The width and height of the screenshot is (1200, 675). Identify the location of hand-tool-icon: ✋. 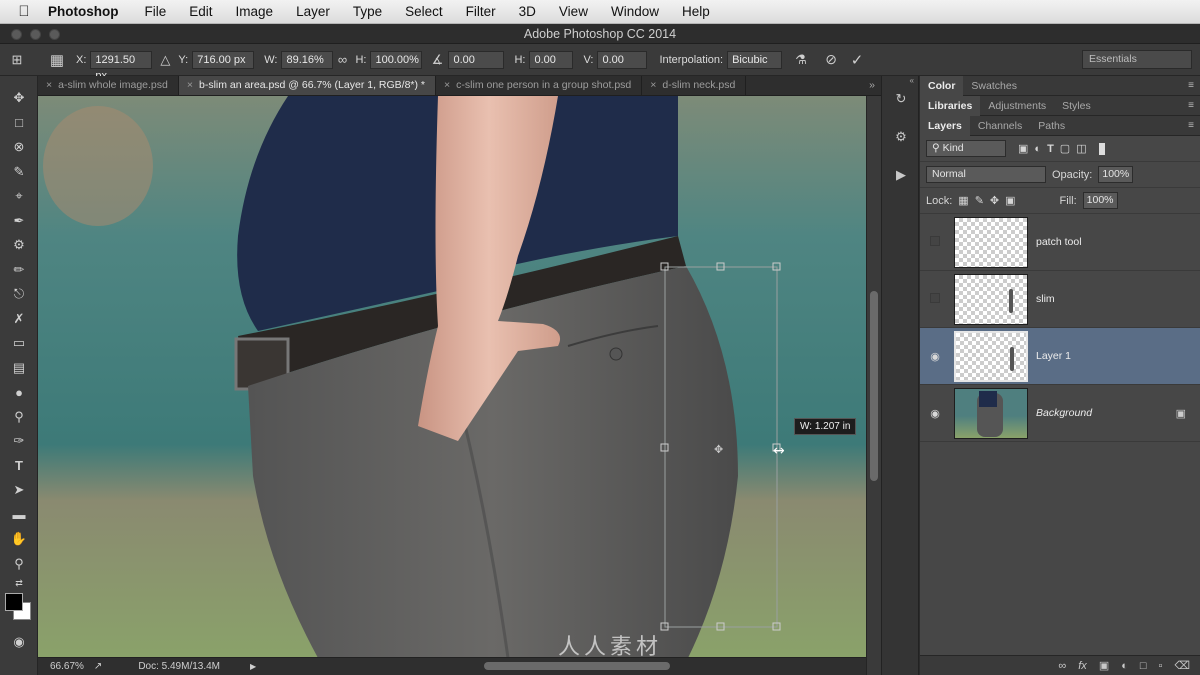
(19, 539).